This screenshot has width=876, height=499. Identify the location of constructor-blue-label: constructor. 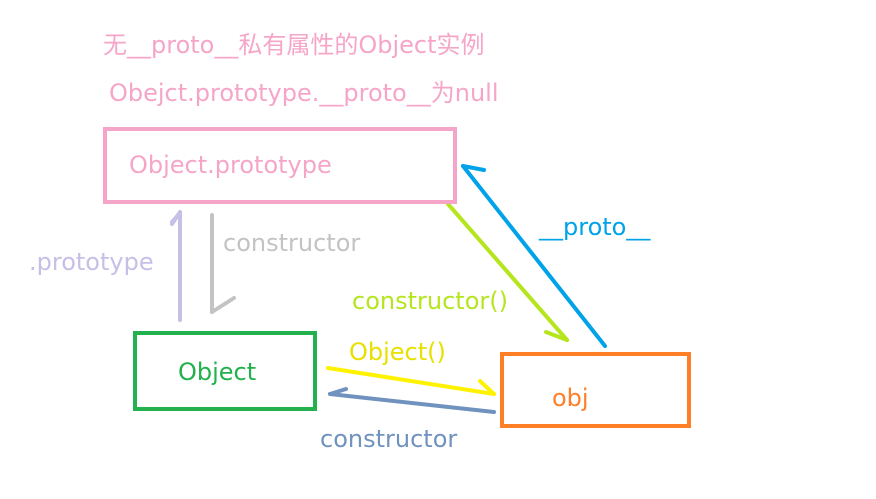
(389, 439).